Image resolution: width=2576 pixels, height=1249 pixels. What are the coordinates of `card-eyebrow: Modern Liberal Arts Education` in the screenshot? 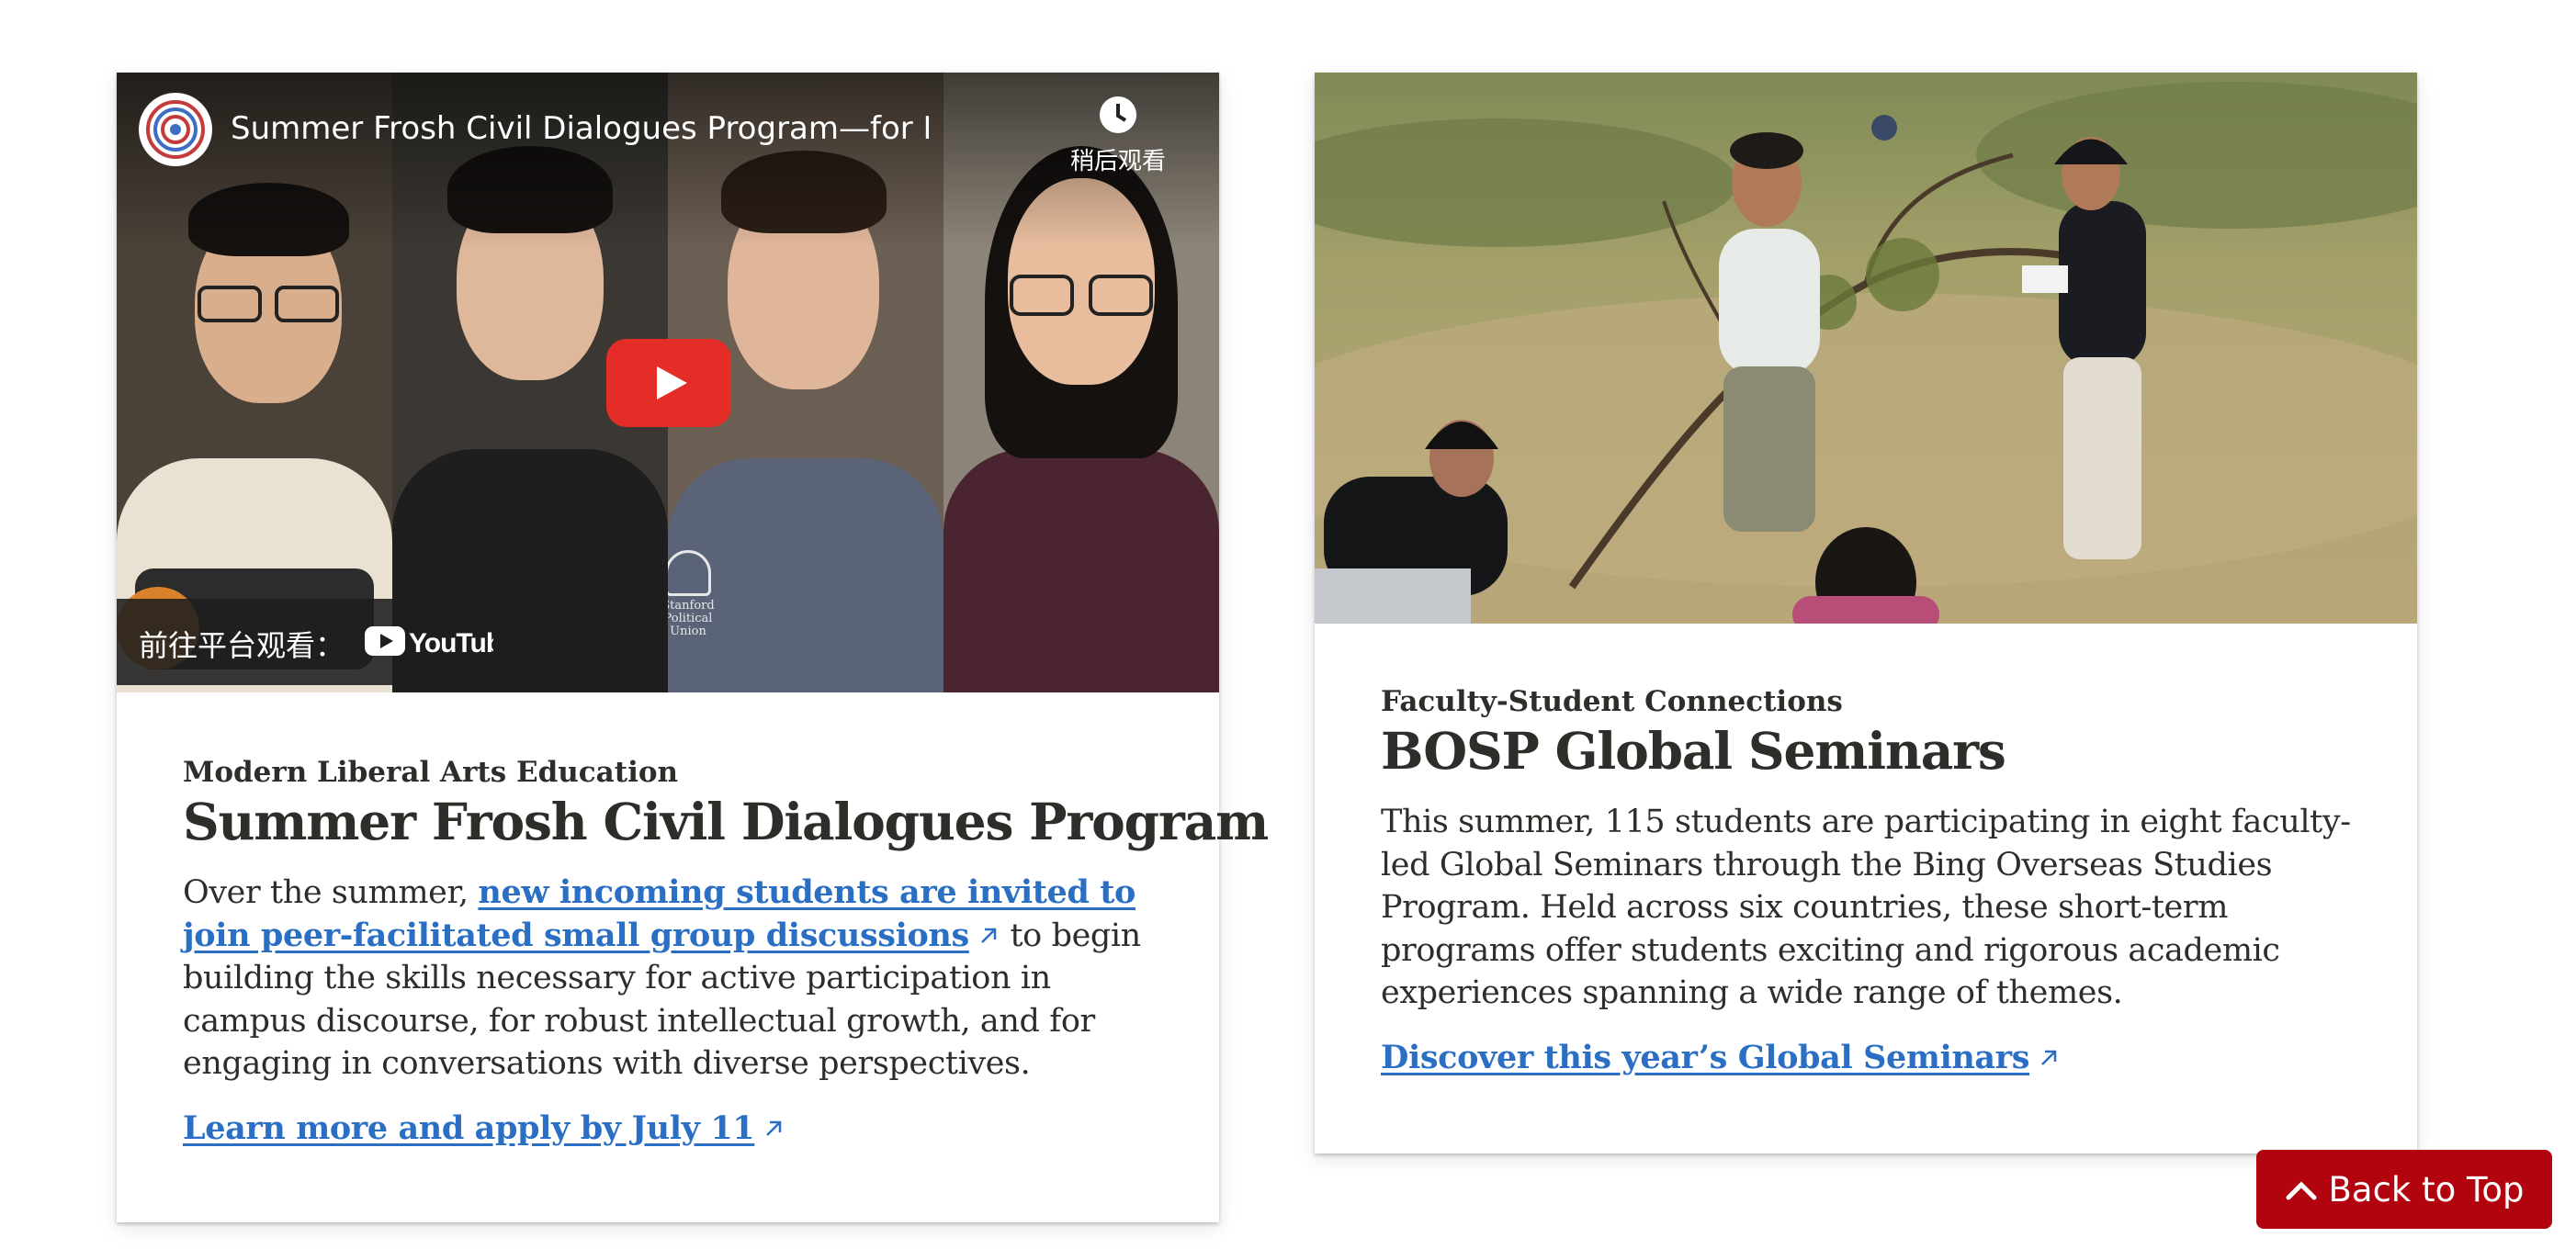 It's located at (431, 772).